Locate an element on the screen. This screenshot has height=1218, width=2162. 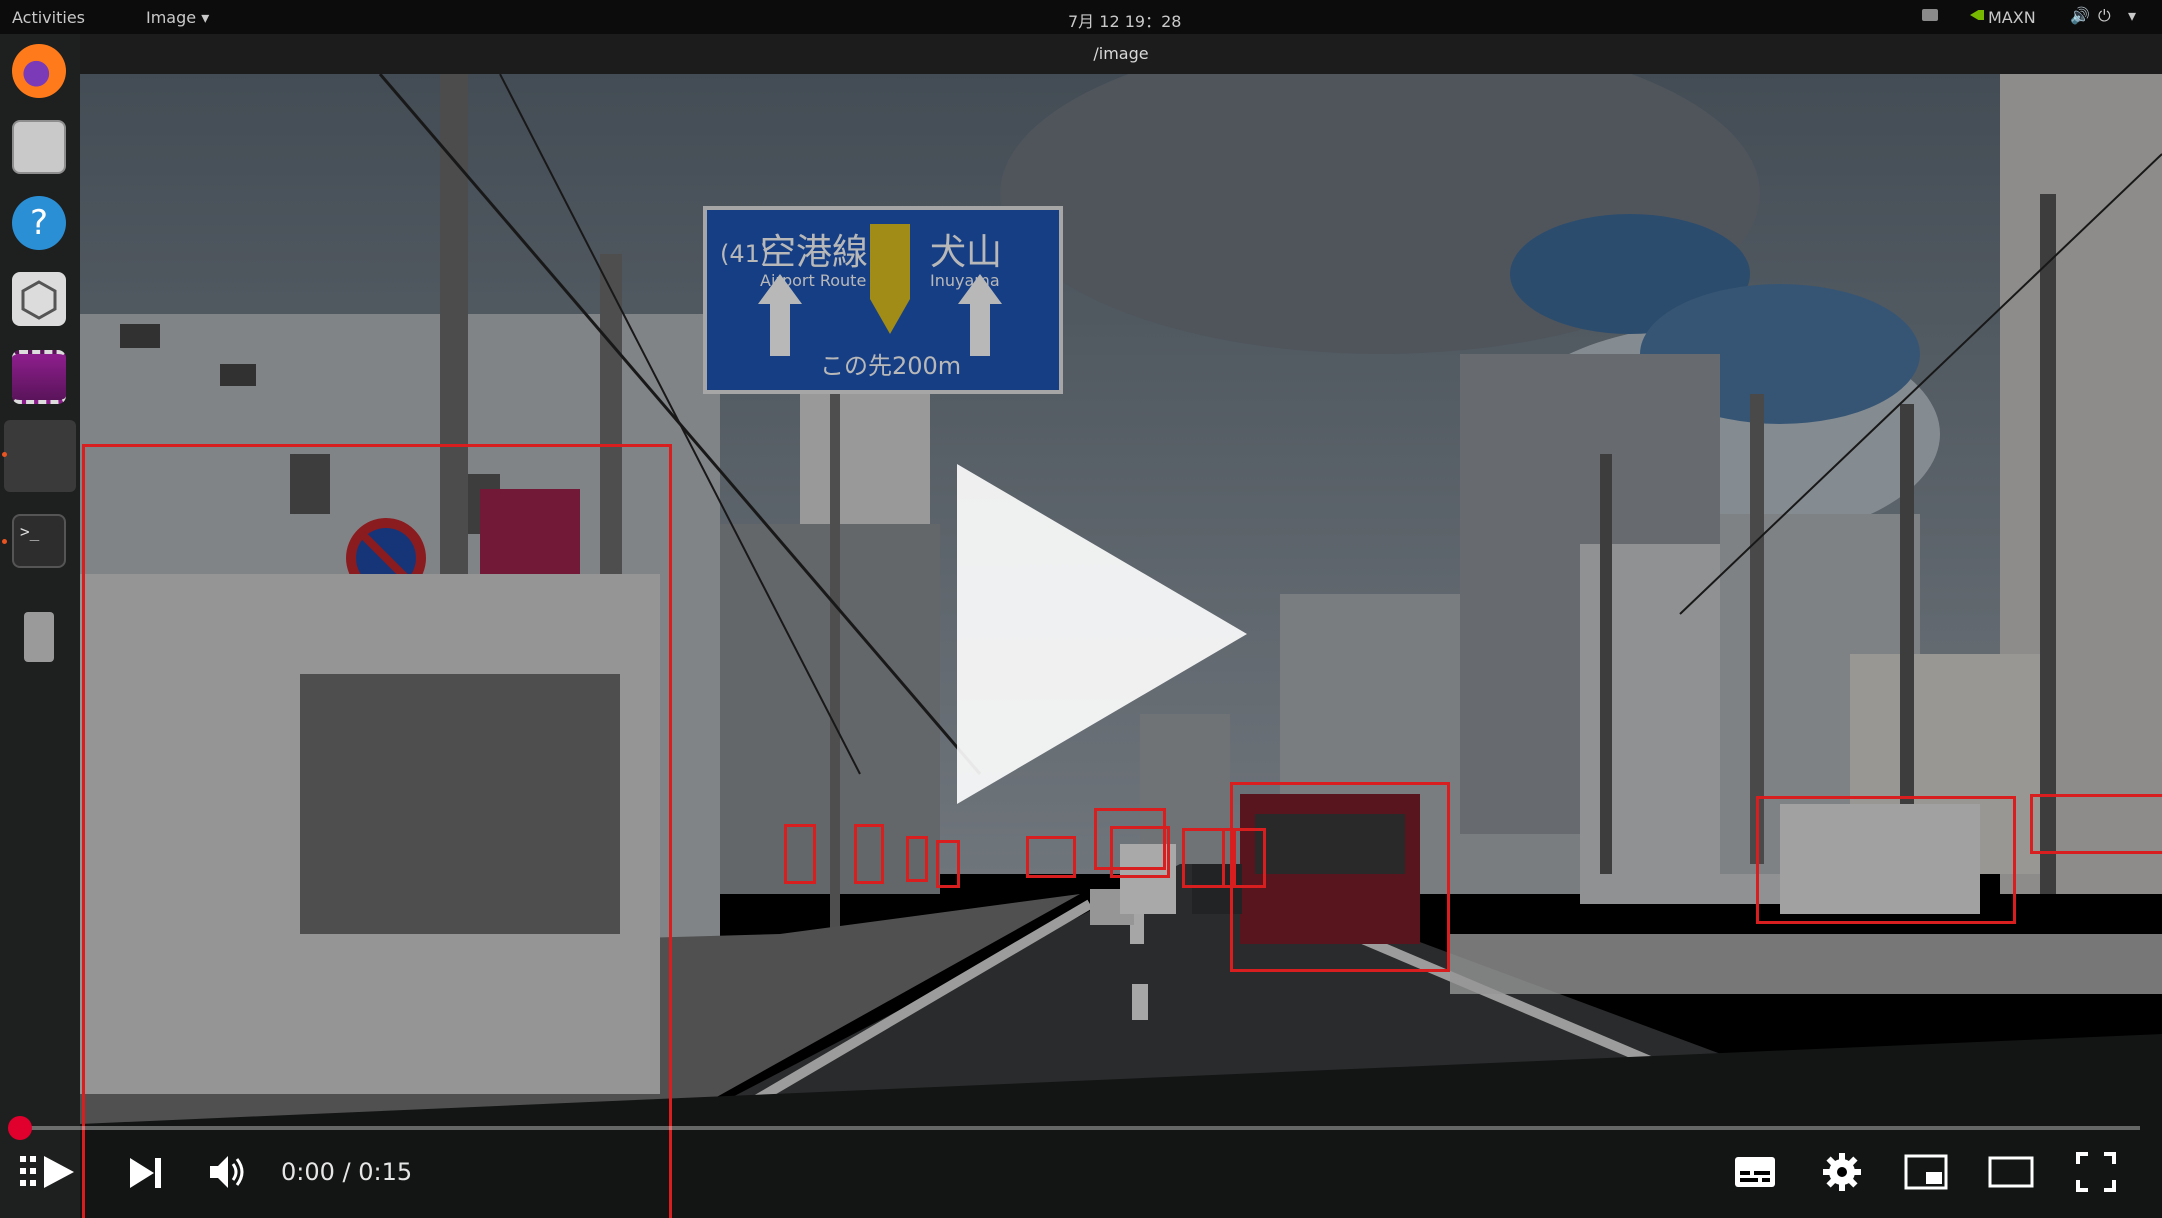
play-icon is located at coordinates (48, 1172).